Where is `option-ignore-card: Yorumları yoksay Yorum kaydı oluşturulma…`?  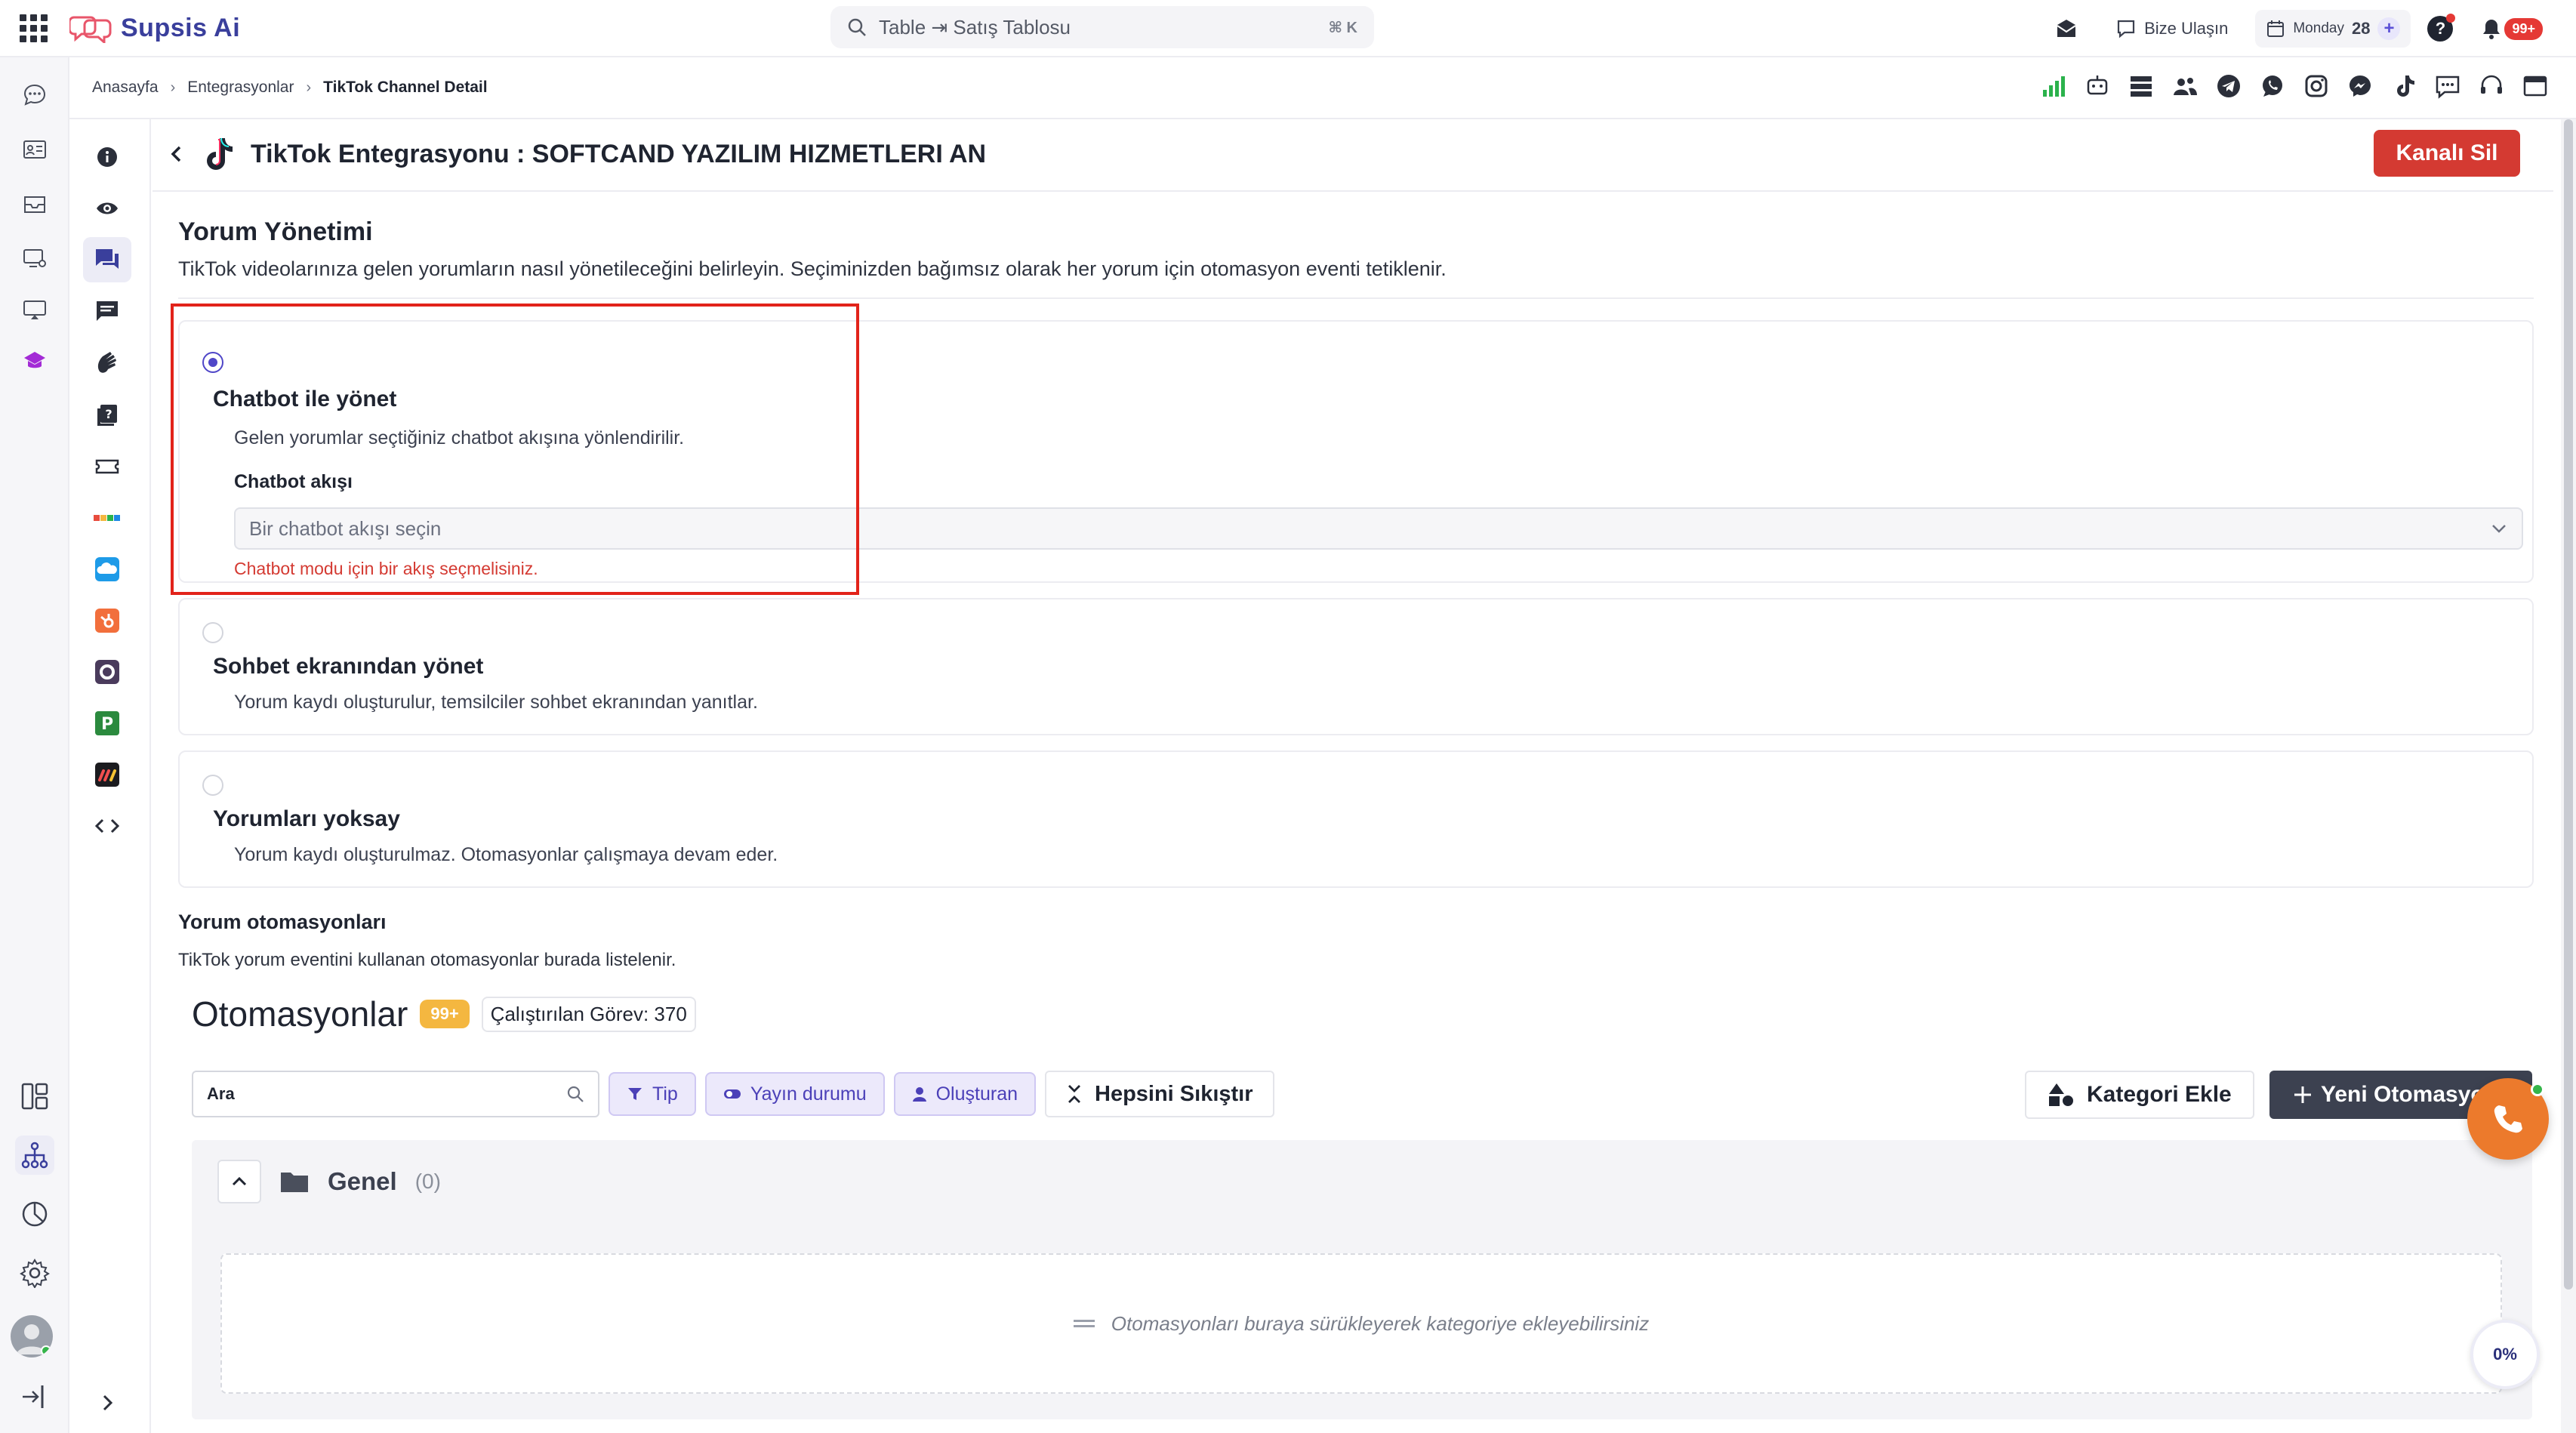 option-ignore-card: Yorumları yoksay Yorum kaydı oluşturulma… is located at coordinates (1356, 819).